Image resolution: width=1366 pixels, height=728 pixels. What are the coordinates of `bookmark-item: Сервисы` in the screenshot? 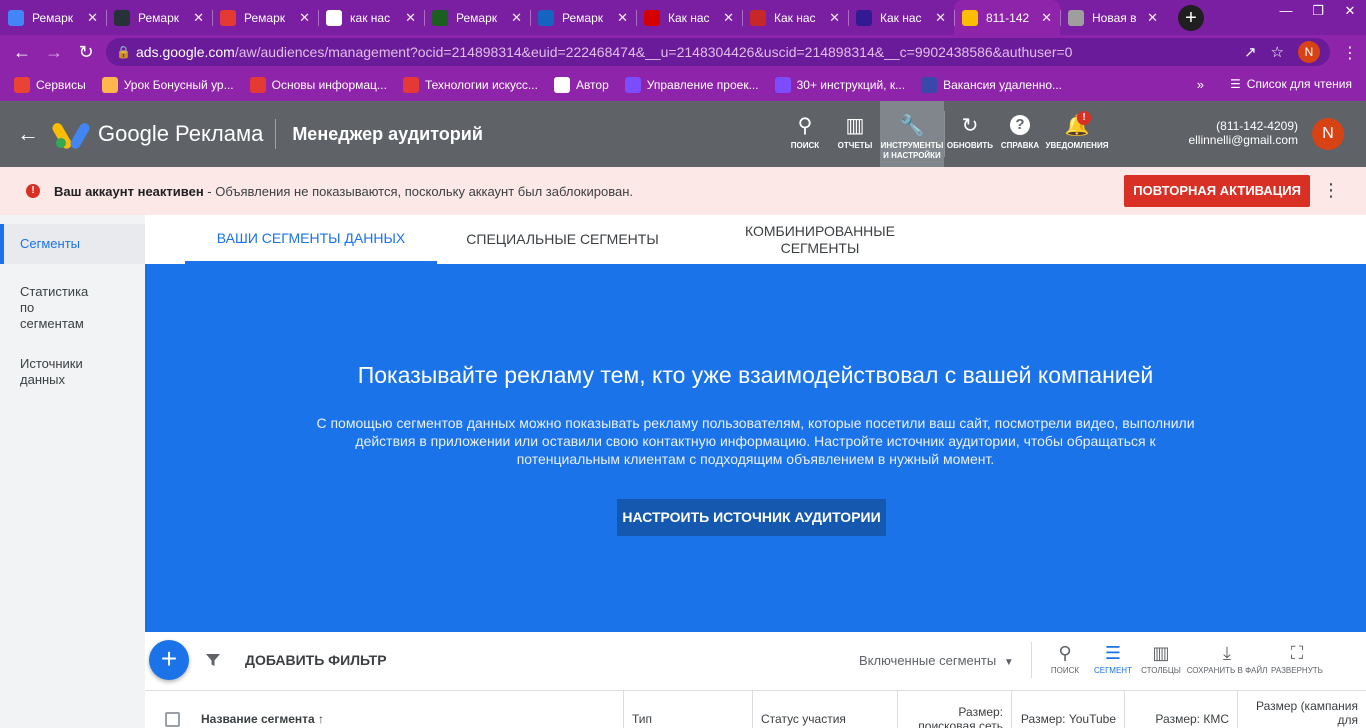 It's located at (50, 85).